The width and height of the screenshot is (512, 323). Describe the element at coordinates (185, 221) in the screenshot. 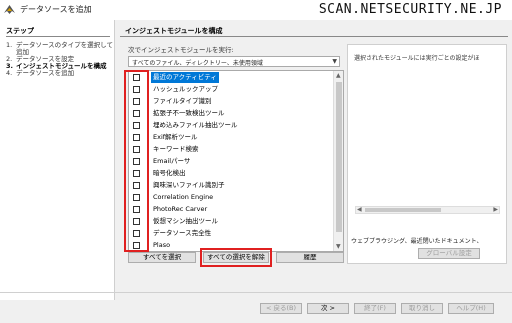

I see `module-label: 仮想マシン抽出ツール` at that location.